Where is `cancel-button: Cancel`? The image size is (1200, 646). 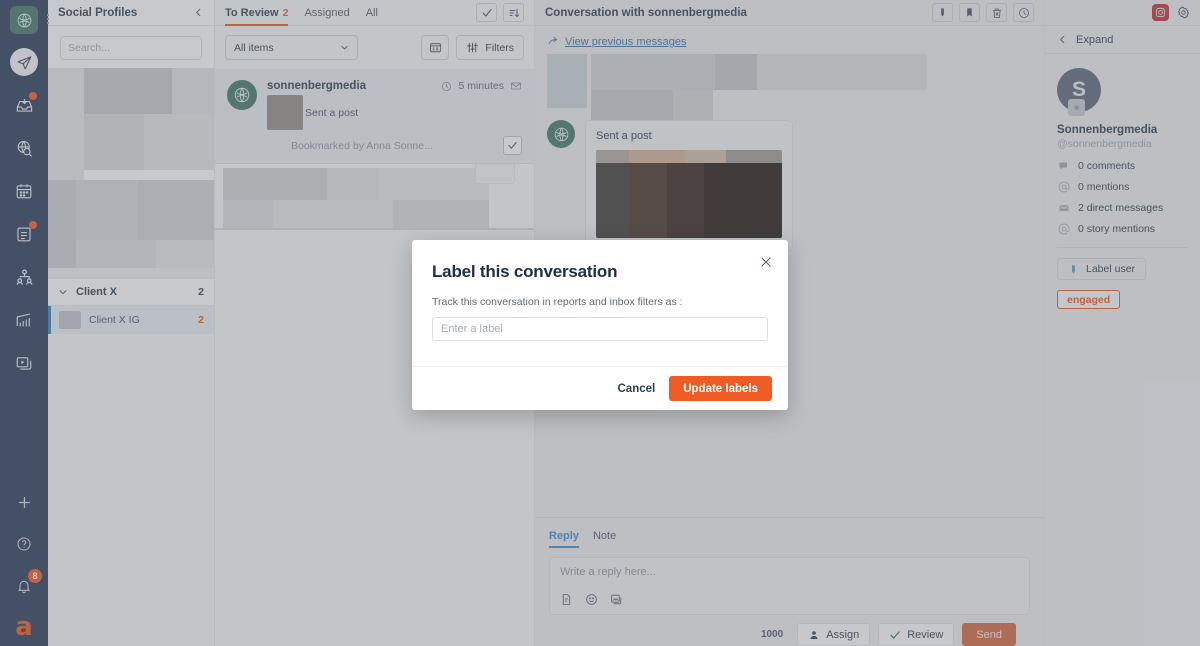 cancel-button: Cancel is located at coordinates (637, 389).